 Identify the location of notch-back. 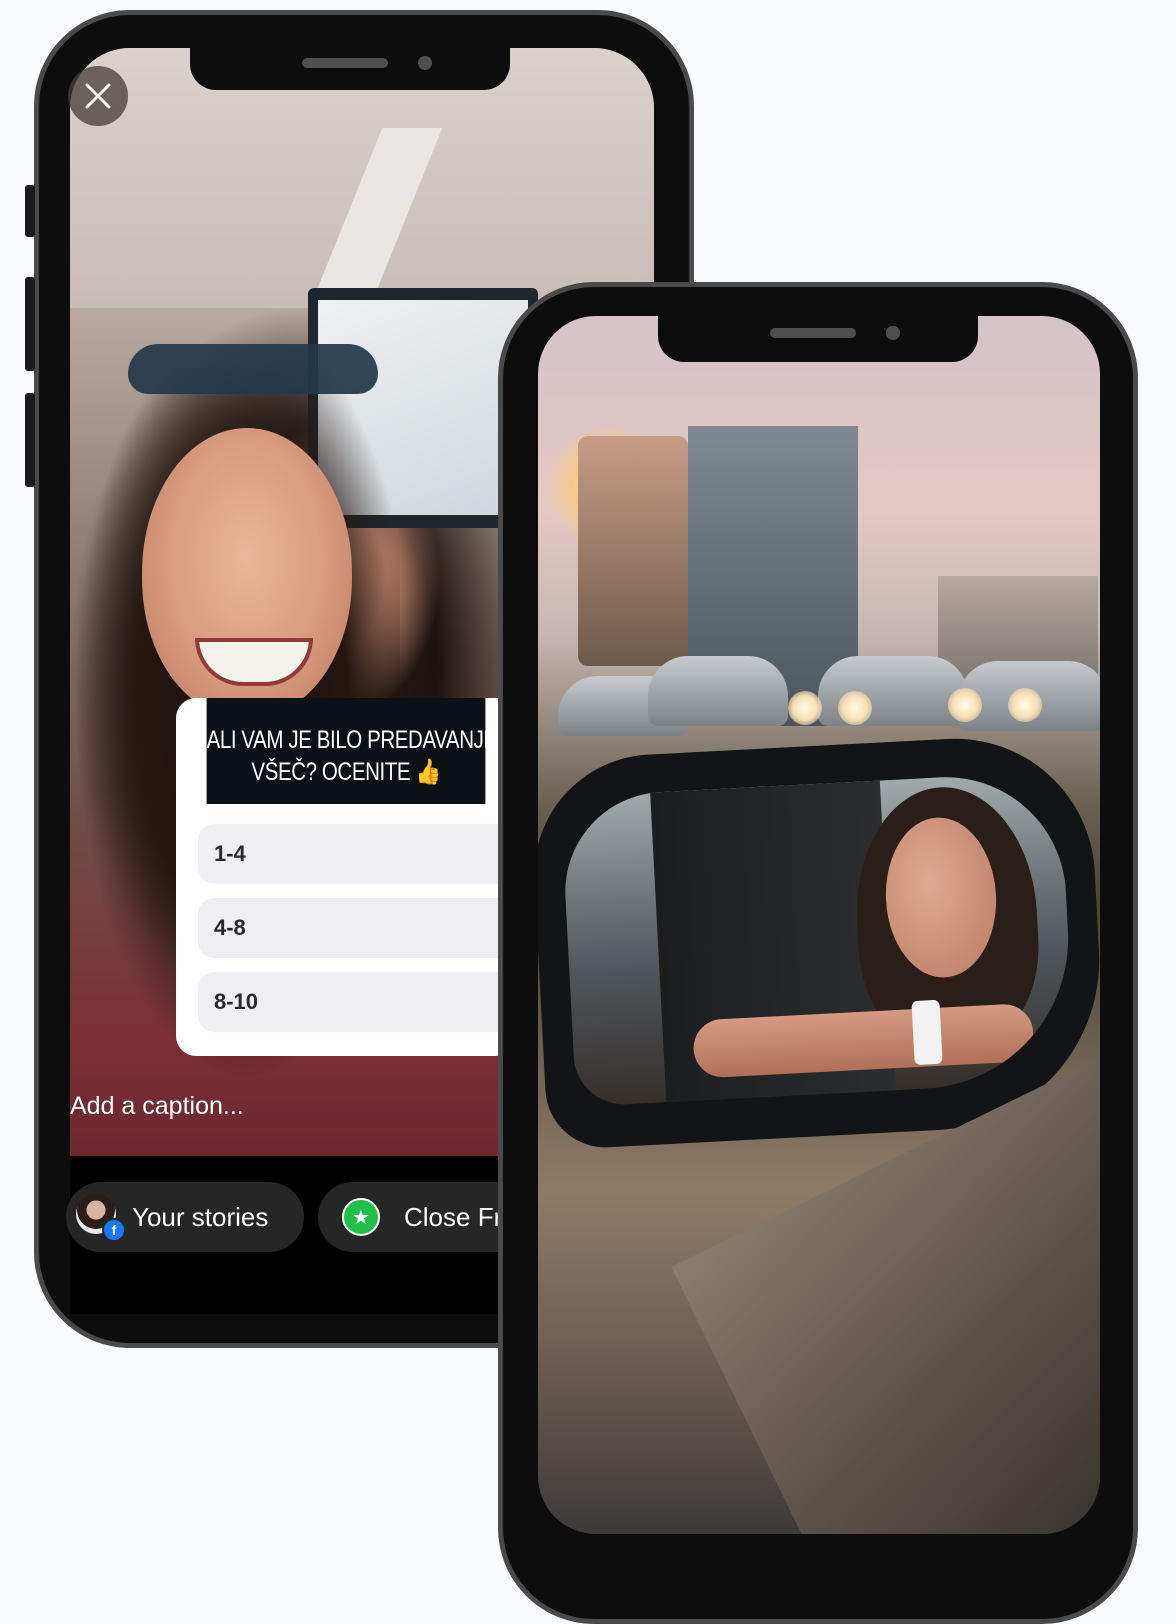
(350, 69).